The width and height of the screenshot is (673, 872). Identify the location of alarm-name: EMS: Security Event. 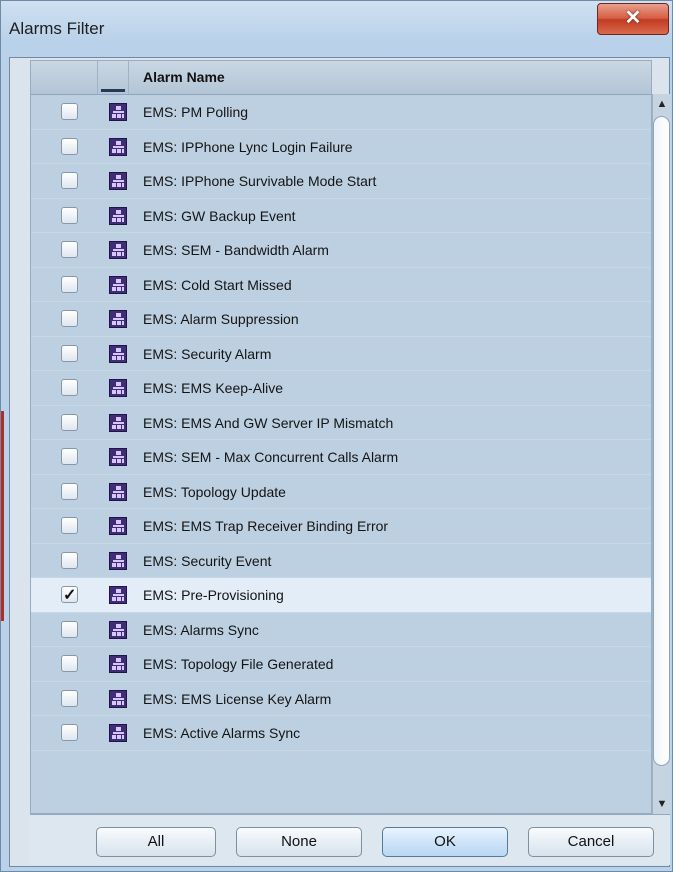
(207, 560).